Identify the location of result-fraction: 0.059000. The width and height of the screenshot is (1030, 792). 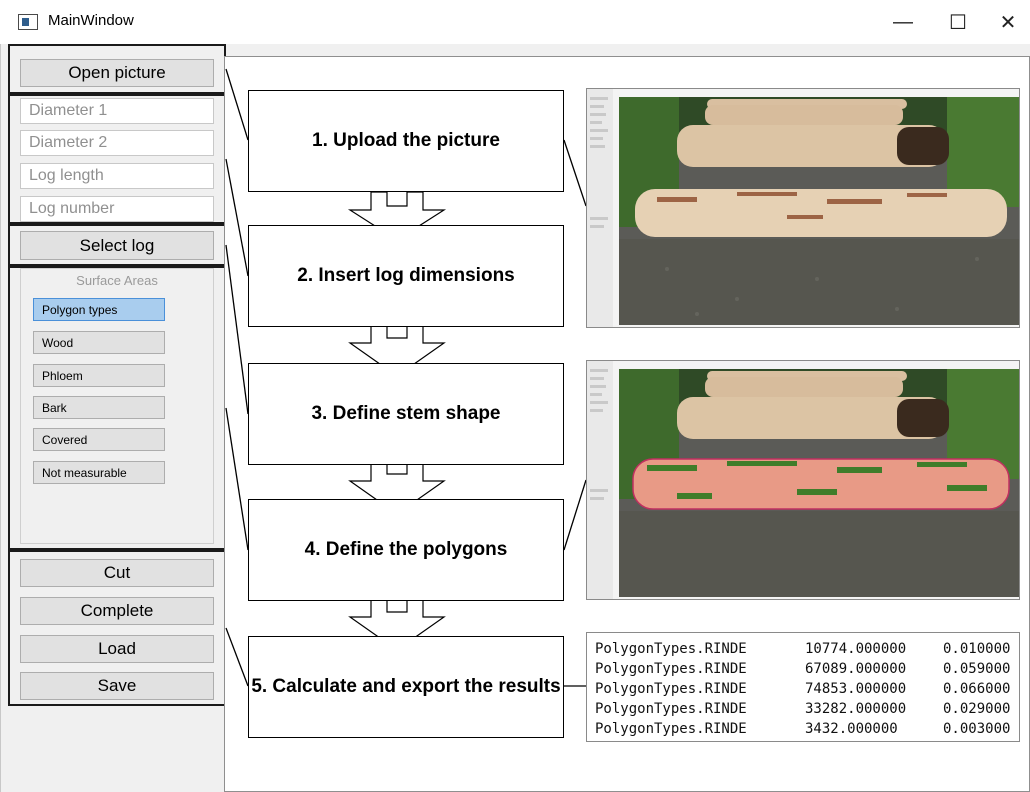
(977, 669).